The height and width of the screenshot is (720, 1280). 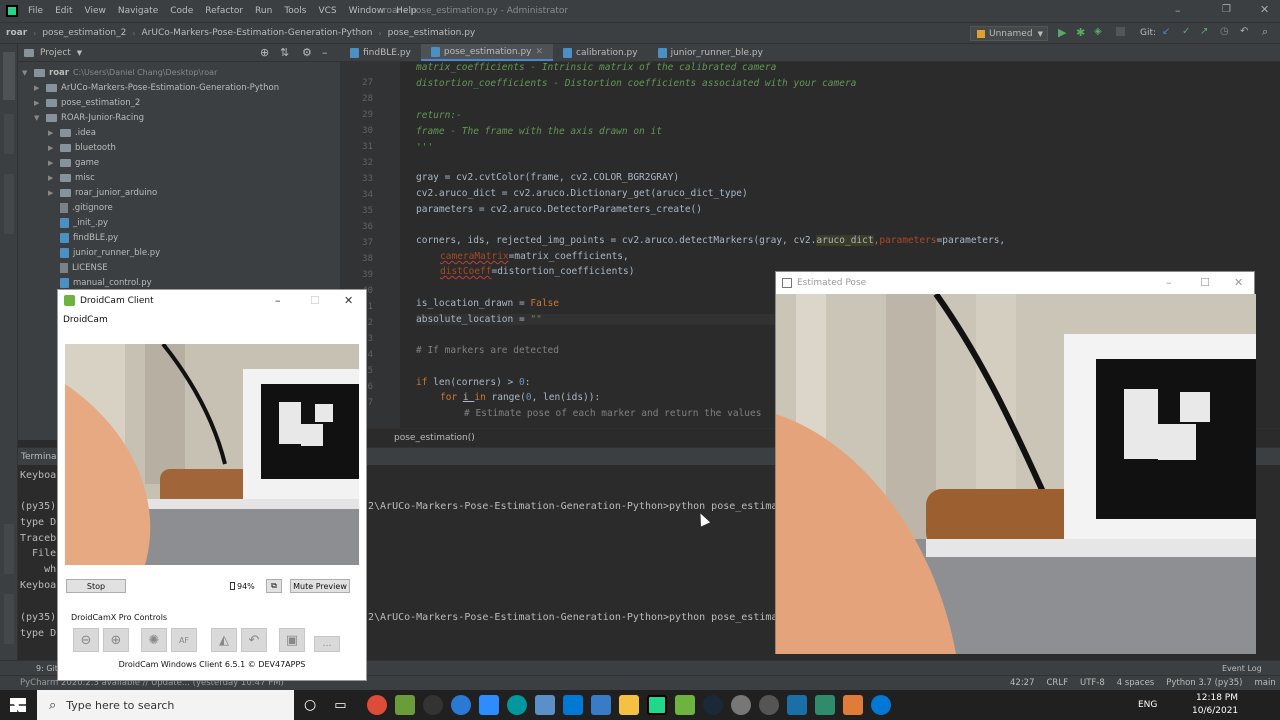 What do you see at coordinates (96, 586) in the screenshot?
I see `stop-button: Stop` at bounding box center [96, 586].